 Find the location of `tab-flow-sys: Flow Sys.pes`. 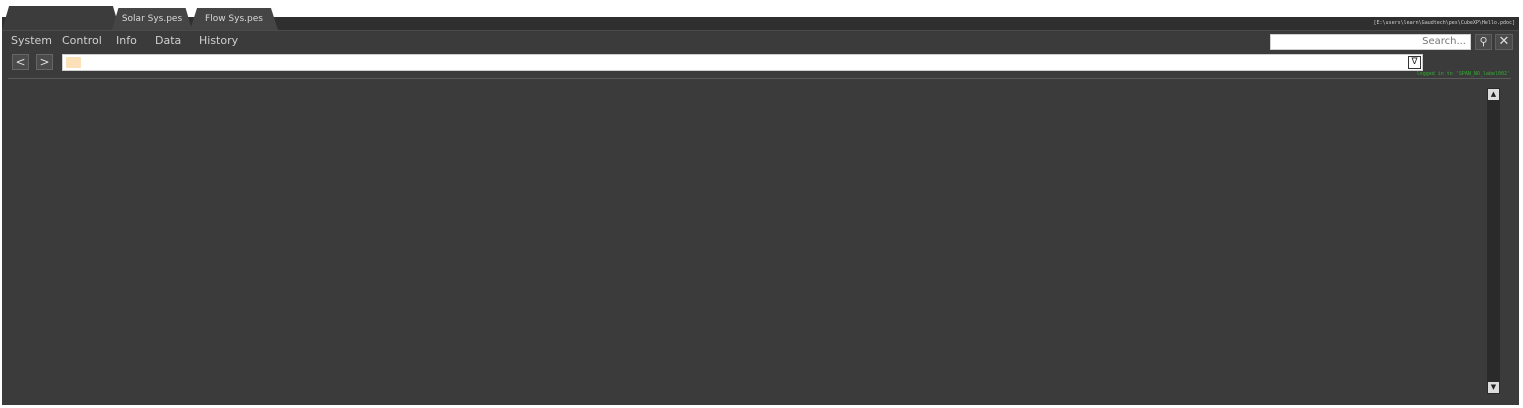

tab-flow-sys: Flow Sys.pes is located at coordinates (234, 19).